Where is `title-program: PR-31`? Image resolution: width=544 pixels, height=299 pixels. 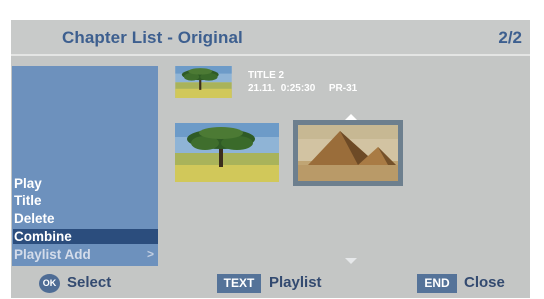
title-program: PR-31 is located at coordinates (343, 88).